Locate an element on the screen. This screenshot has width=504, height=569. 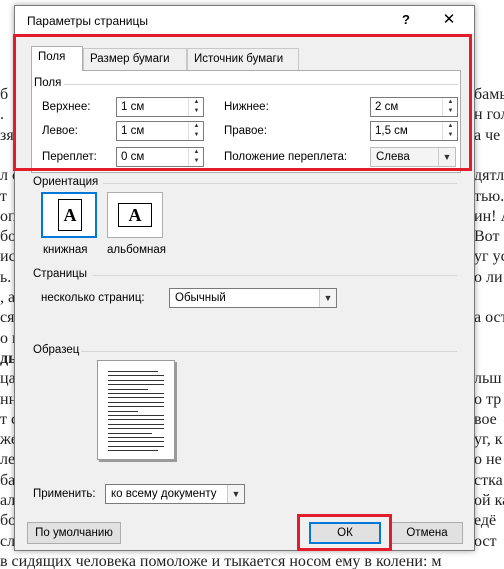
apply-to-select: ко всему документу ▼ is located at coordinates (175, 494).